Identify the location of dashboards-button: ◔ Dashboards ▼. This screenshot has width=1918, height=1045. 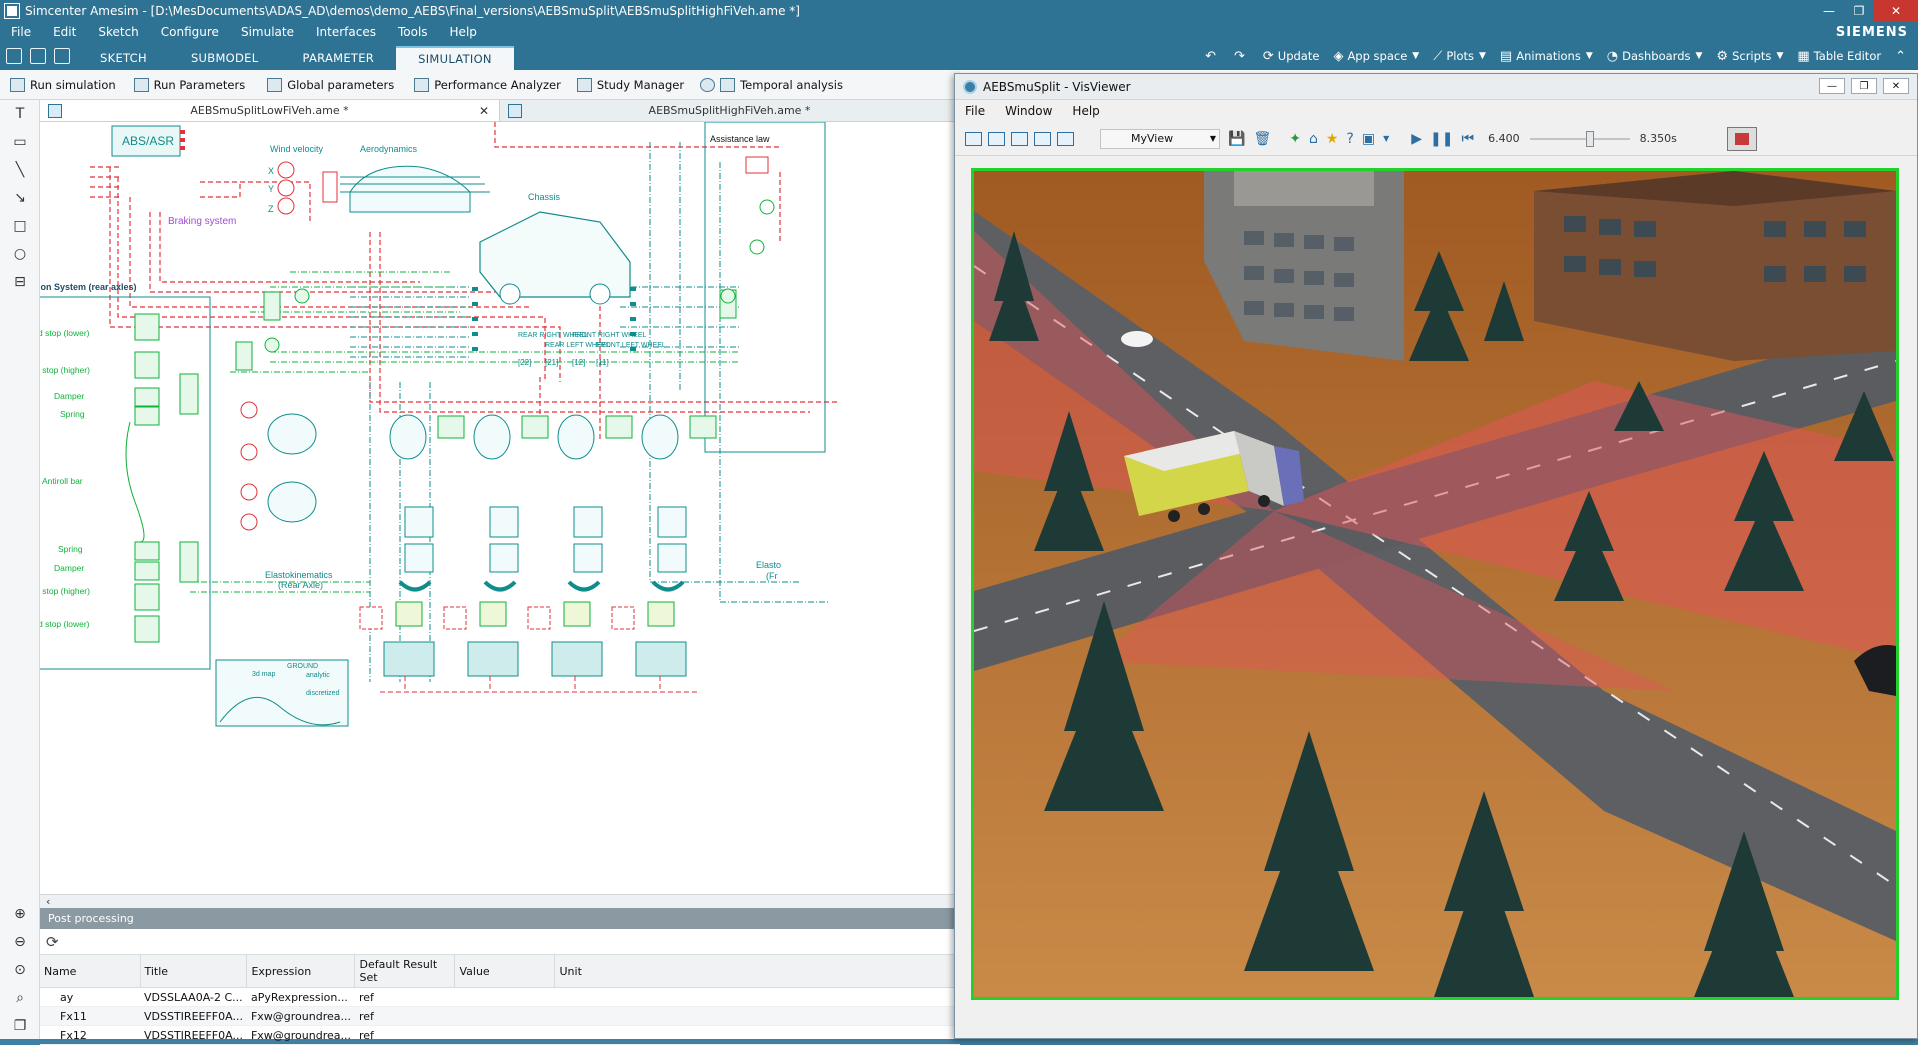
(1655, 56).